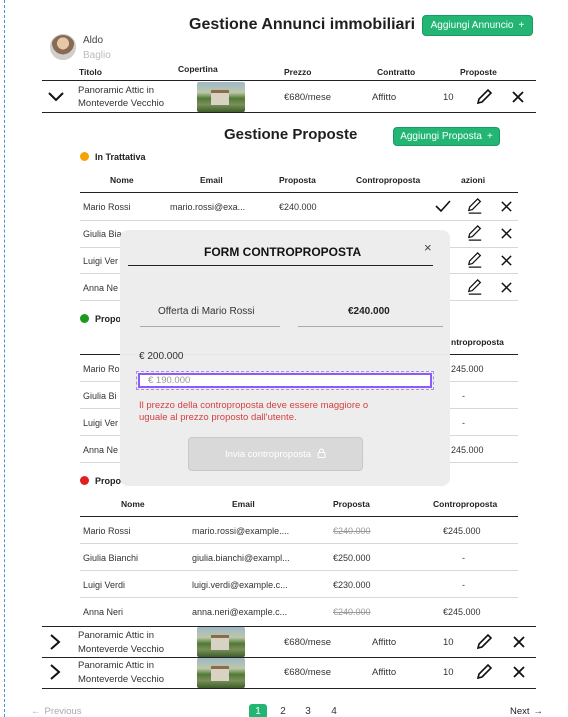 Image resolution: width=568 pixels, height=717 pixels. I want to click on chevron-down-icon, so click(56, 97).